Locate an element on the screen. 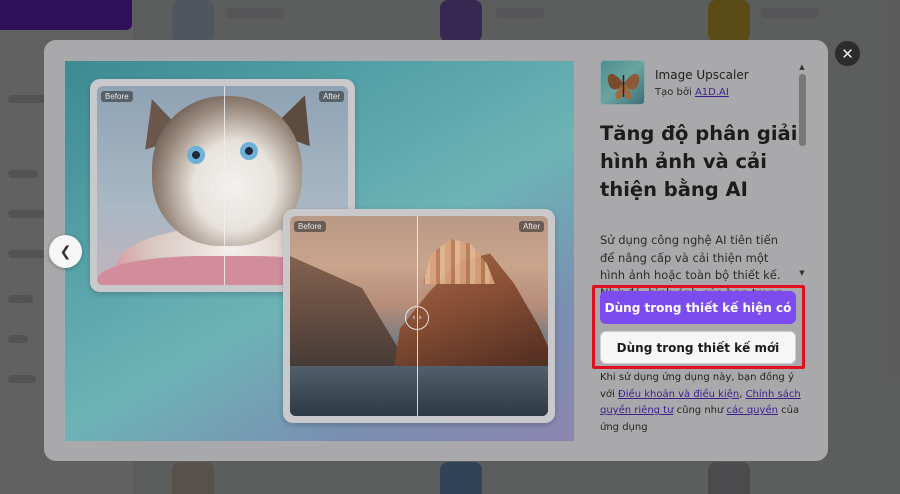 The width and height of the screenshot is (900, 494). terms-sep: , is located at coordinates (741, 394).